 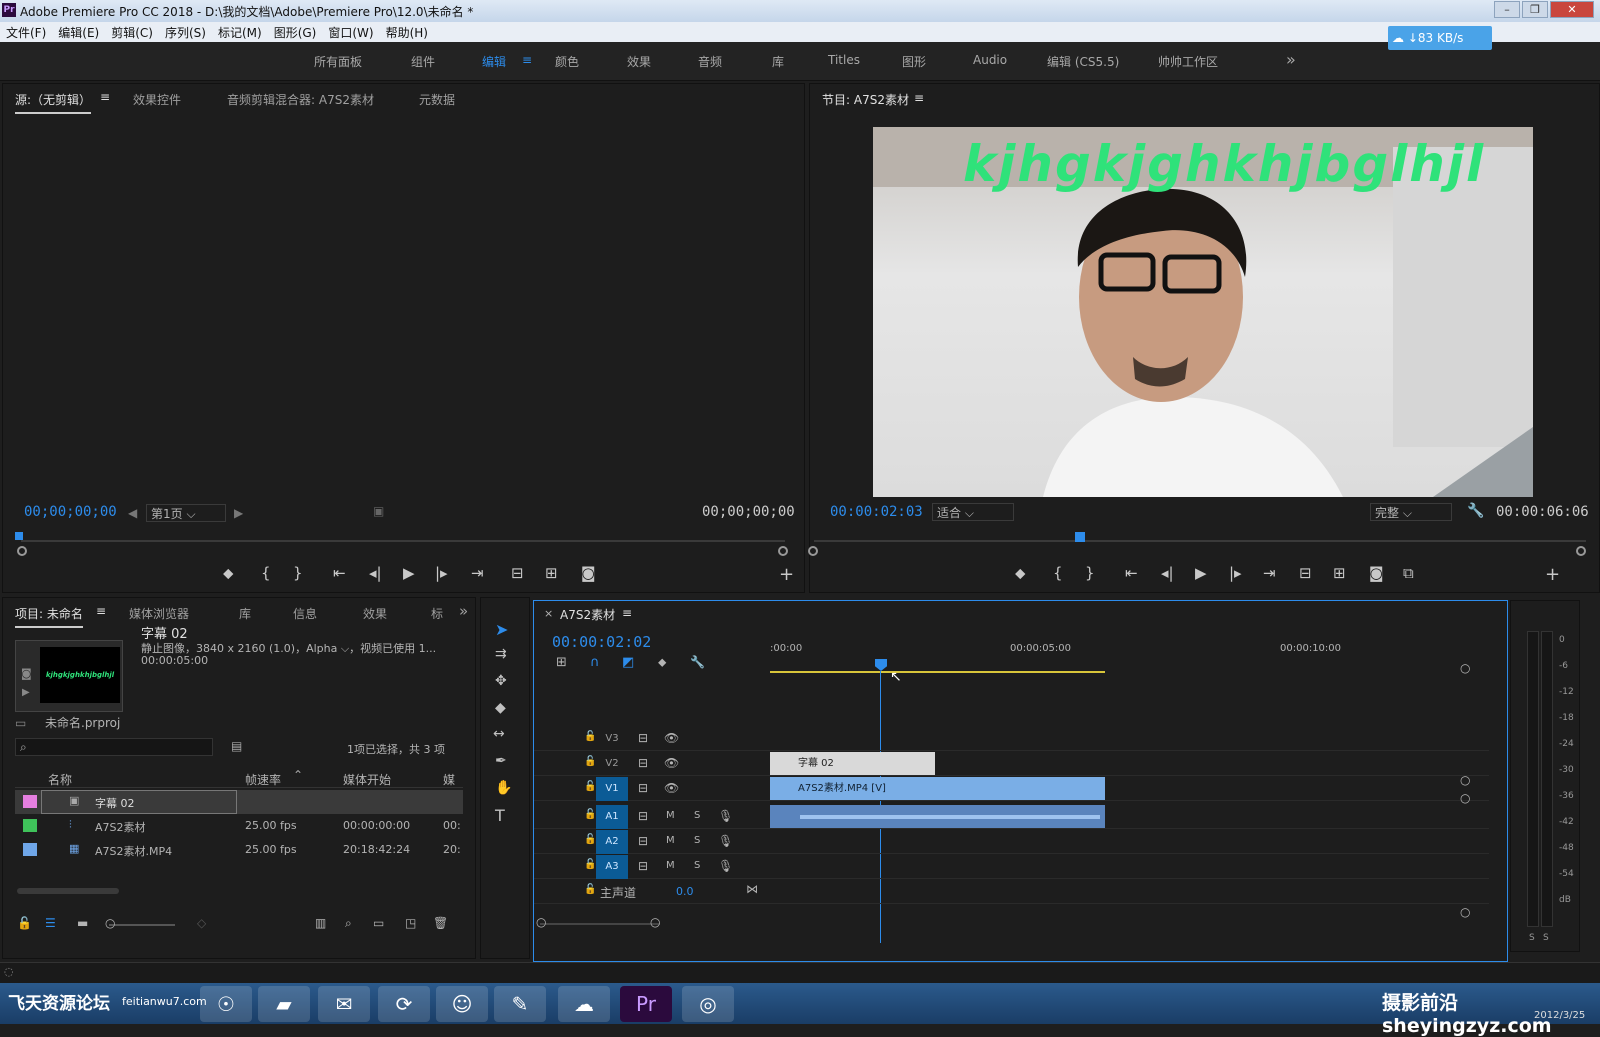 What do you see at coordinates (937, 788) in the screenshot?
I see `video-clip: A7S2素材.MP4 [V]` at bounding box center [937, 788].